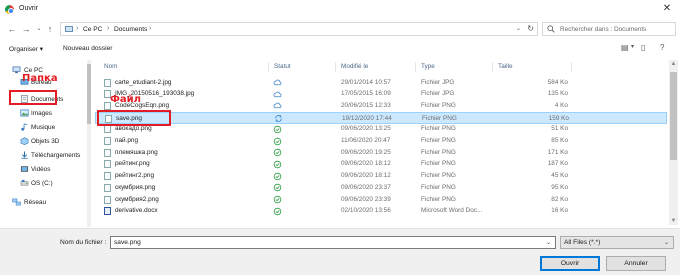 Image resolution: width=680 pixels, height=275 pixels. What do you see at coordinates (87, 48) in the screenshot?
I see `new-folder-button: Nouveau dossier` at bounding box center [87, 48].